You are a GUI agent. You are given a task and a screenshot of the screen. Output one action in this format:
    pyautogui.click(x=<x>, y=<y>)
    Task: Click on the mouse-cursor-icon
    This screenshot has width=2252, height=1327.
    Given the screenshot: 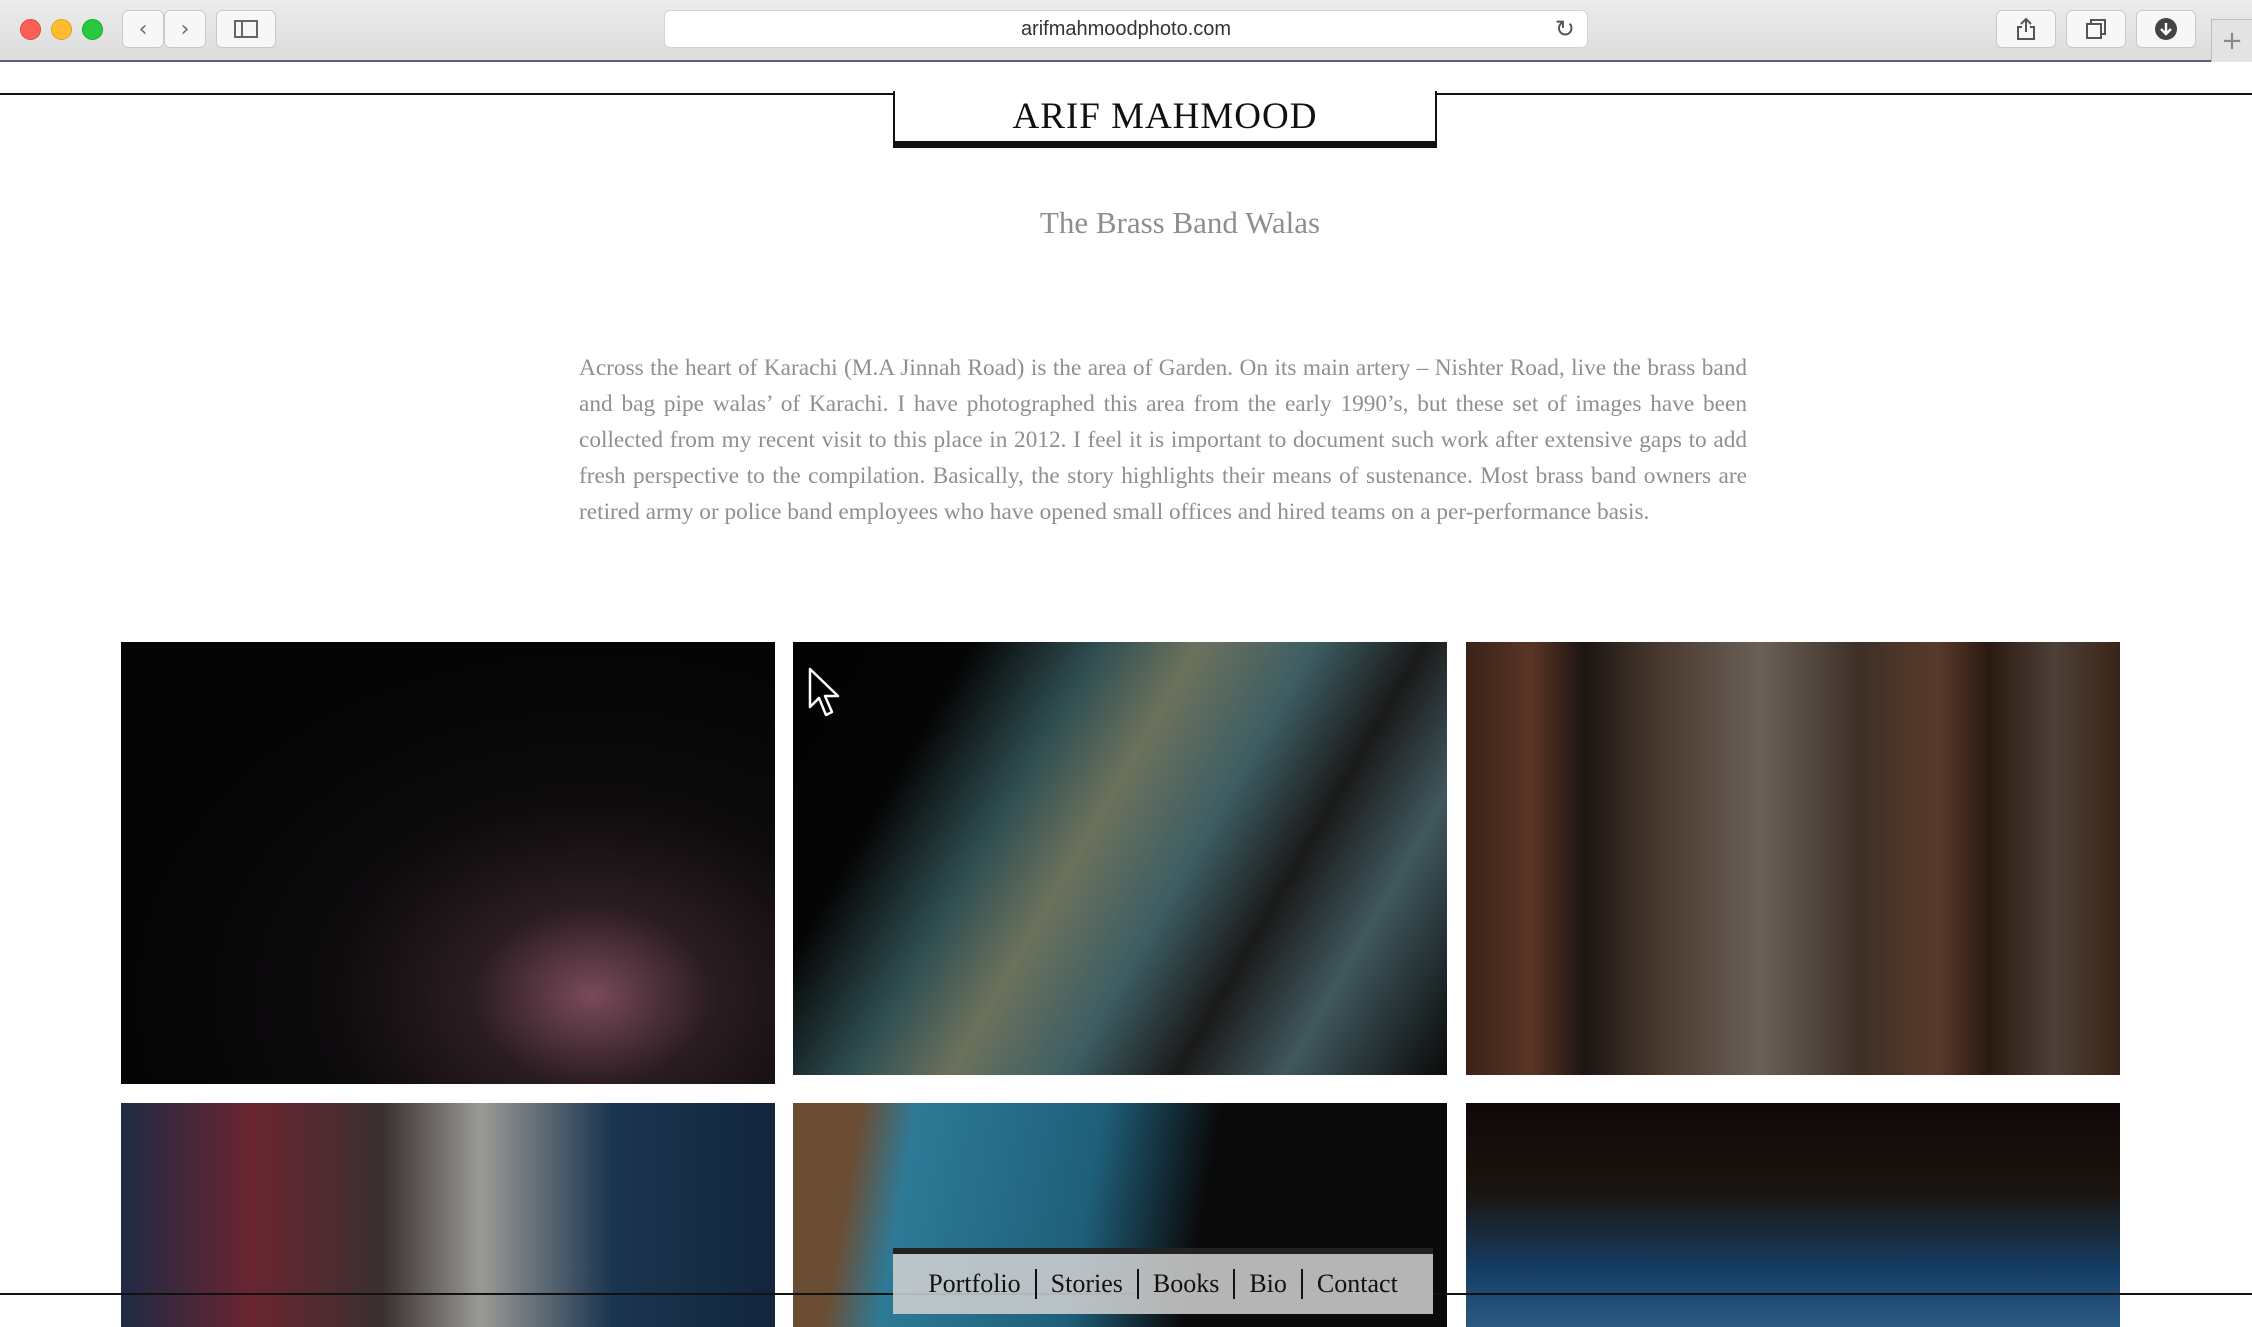 What is the action you would take?
    pyautogui.click(x=824, y=692)
    